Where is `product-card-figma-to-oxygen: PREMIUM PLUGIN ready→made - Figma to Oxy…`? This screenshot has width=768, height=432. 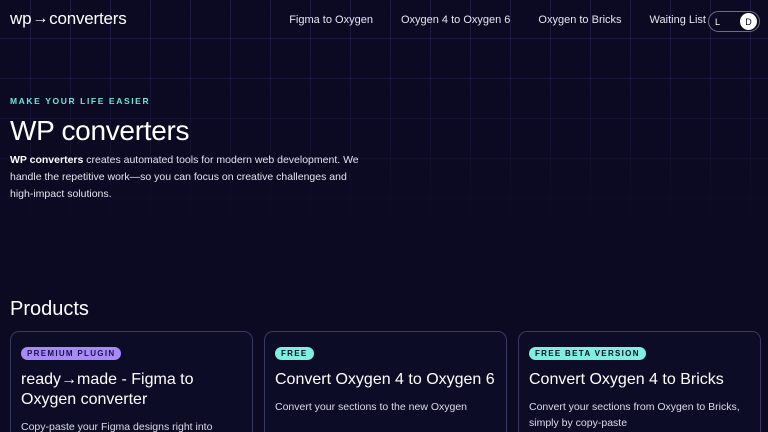 product-card-figma-to-oxygen: PREMIUM PLUGIN ready→made - Figma to Oxy… is located at coordinates (131, 381).